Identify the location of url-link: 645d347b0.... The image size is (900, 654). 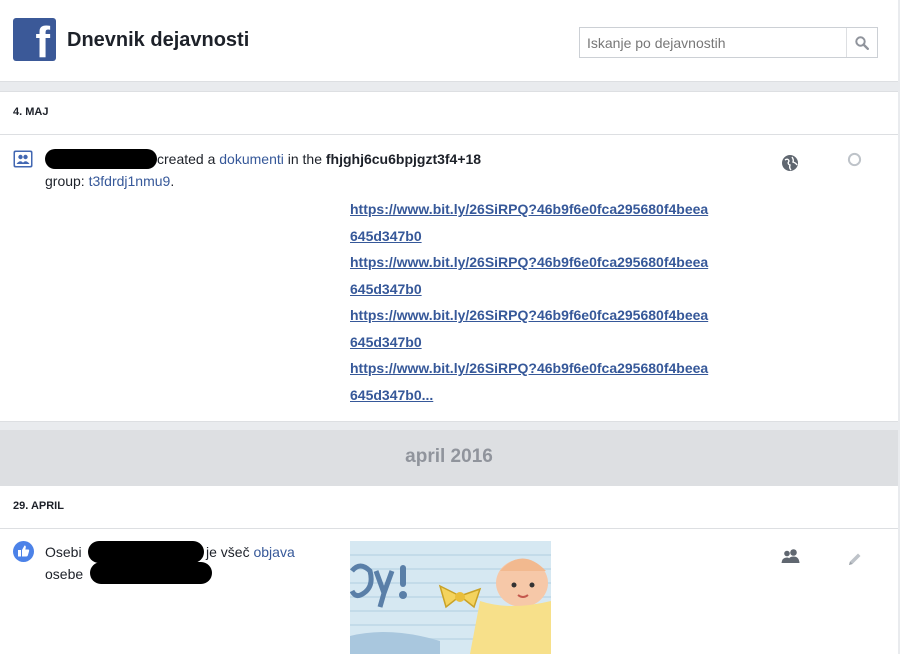
(560, 395).